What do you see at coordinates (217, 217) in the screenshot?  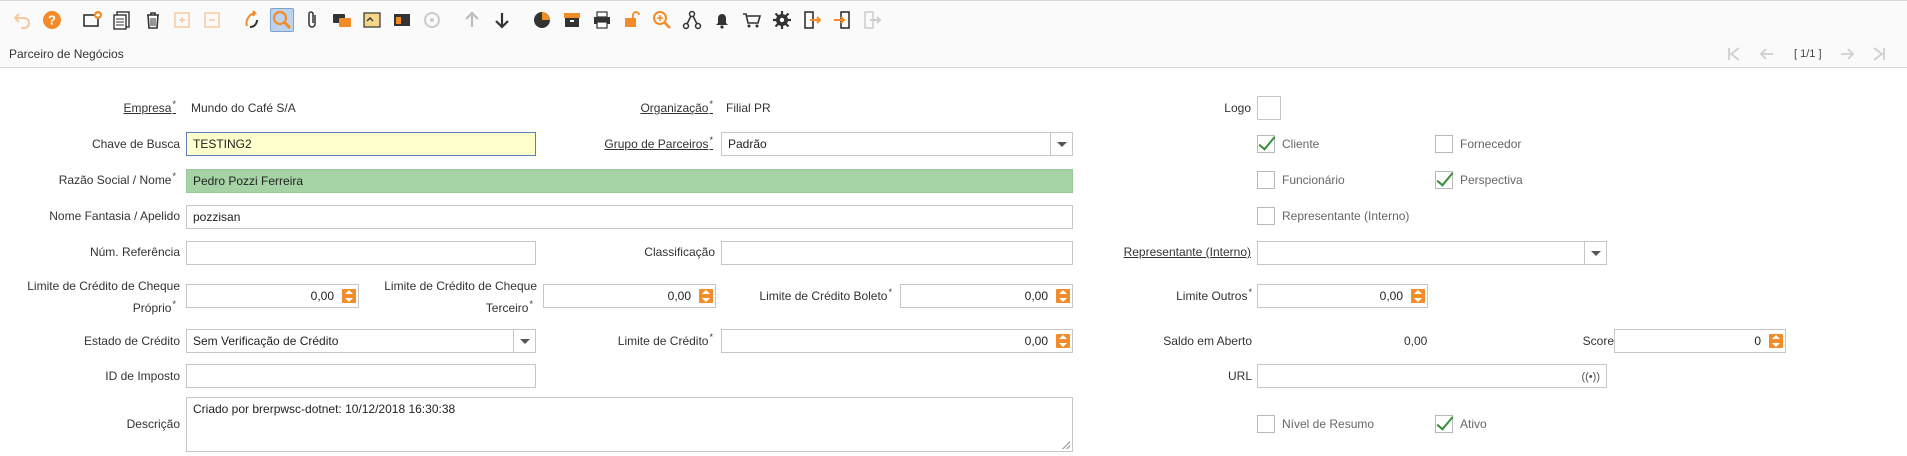 I see `nome-fantasia-text: pozzisan` at bounding box center [217, 217].